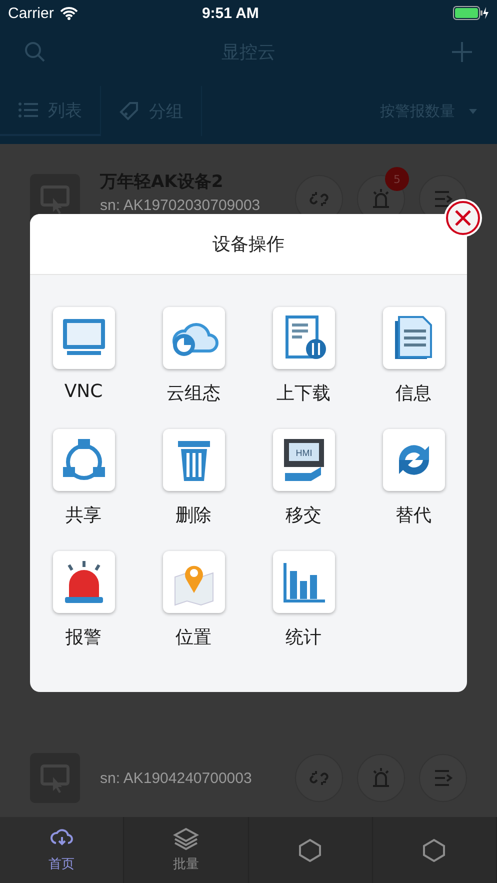  Describe the element at coordinates (471, 13) in the screenshot. I see `battery-icon` at that location.